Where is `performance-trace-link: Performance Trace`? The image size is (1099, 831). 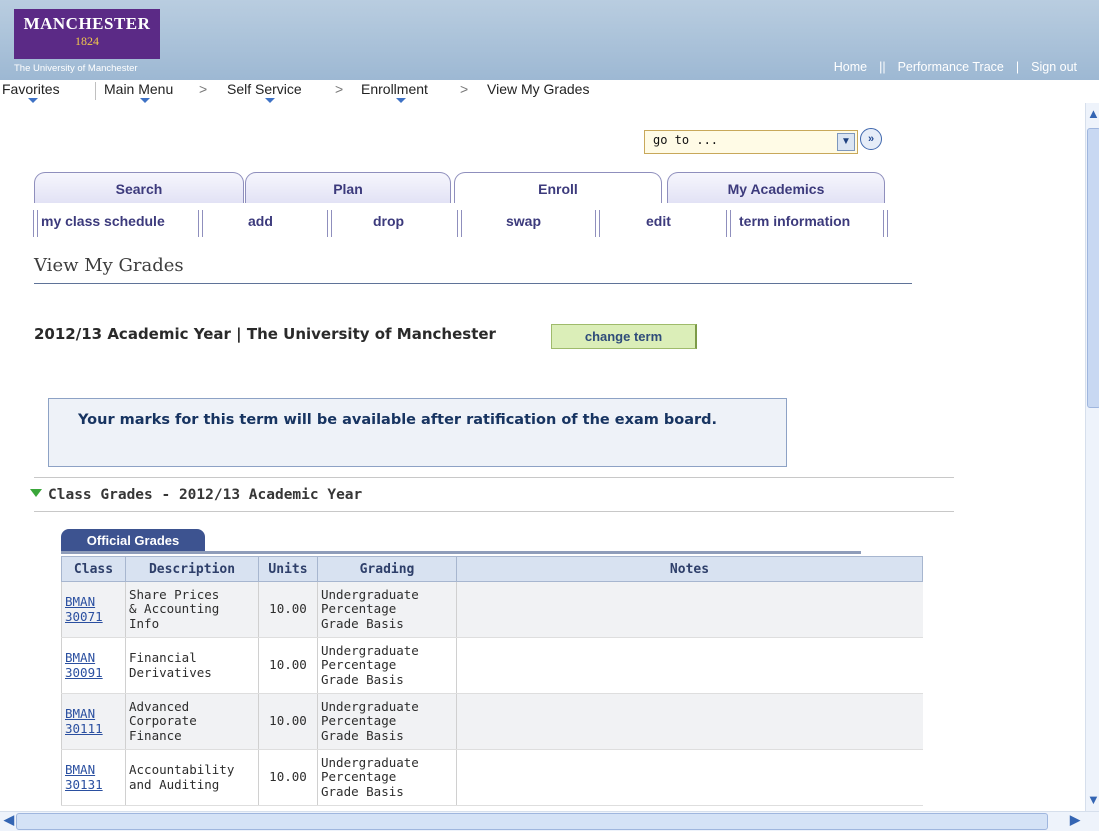
performance-trace-link: Performance Trace is located at coordinates (951, 67).